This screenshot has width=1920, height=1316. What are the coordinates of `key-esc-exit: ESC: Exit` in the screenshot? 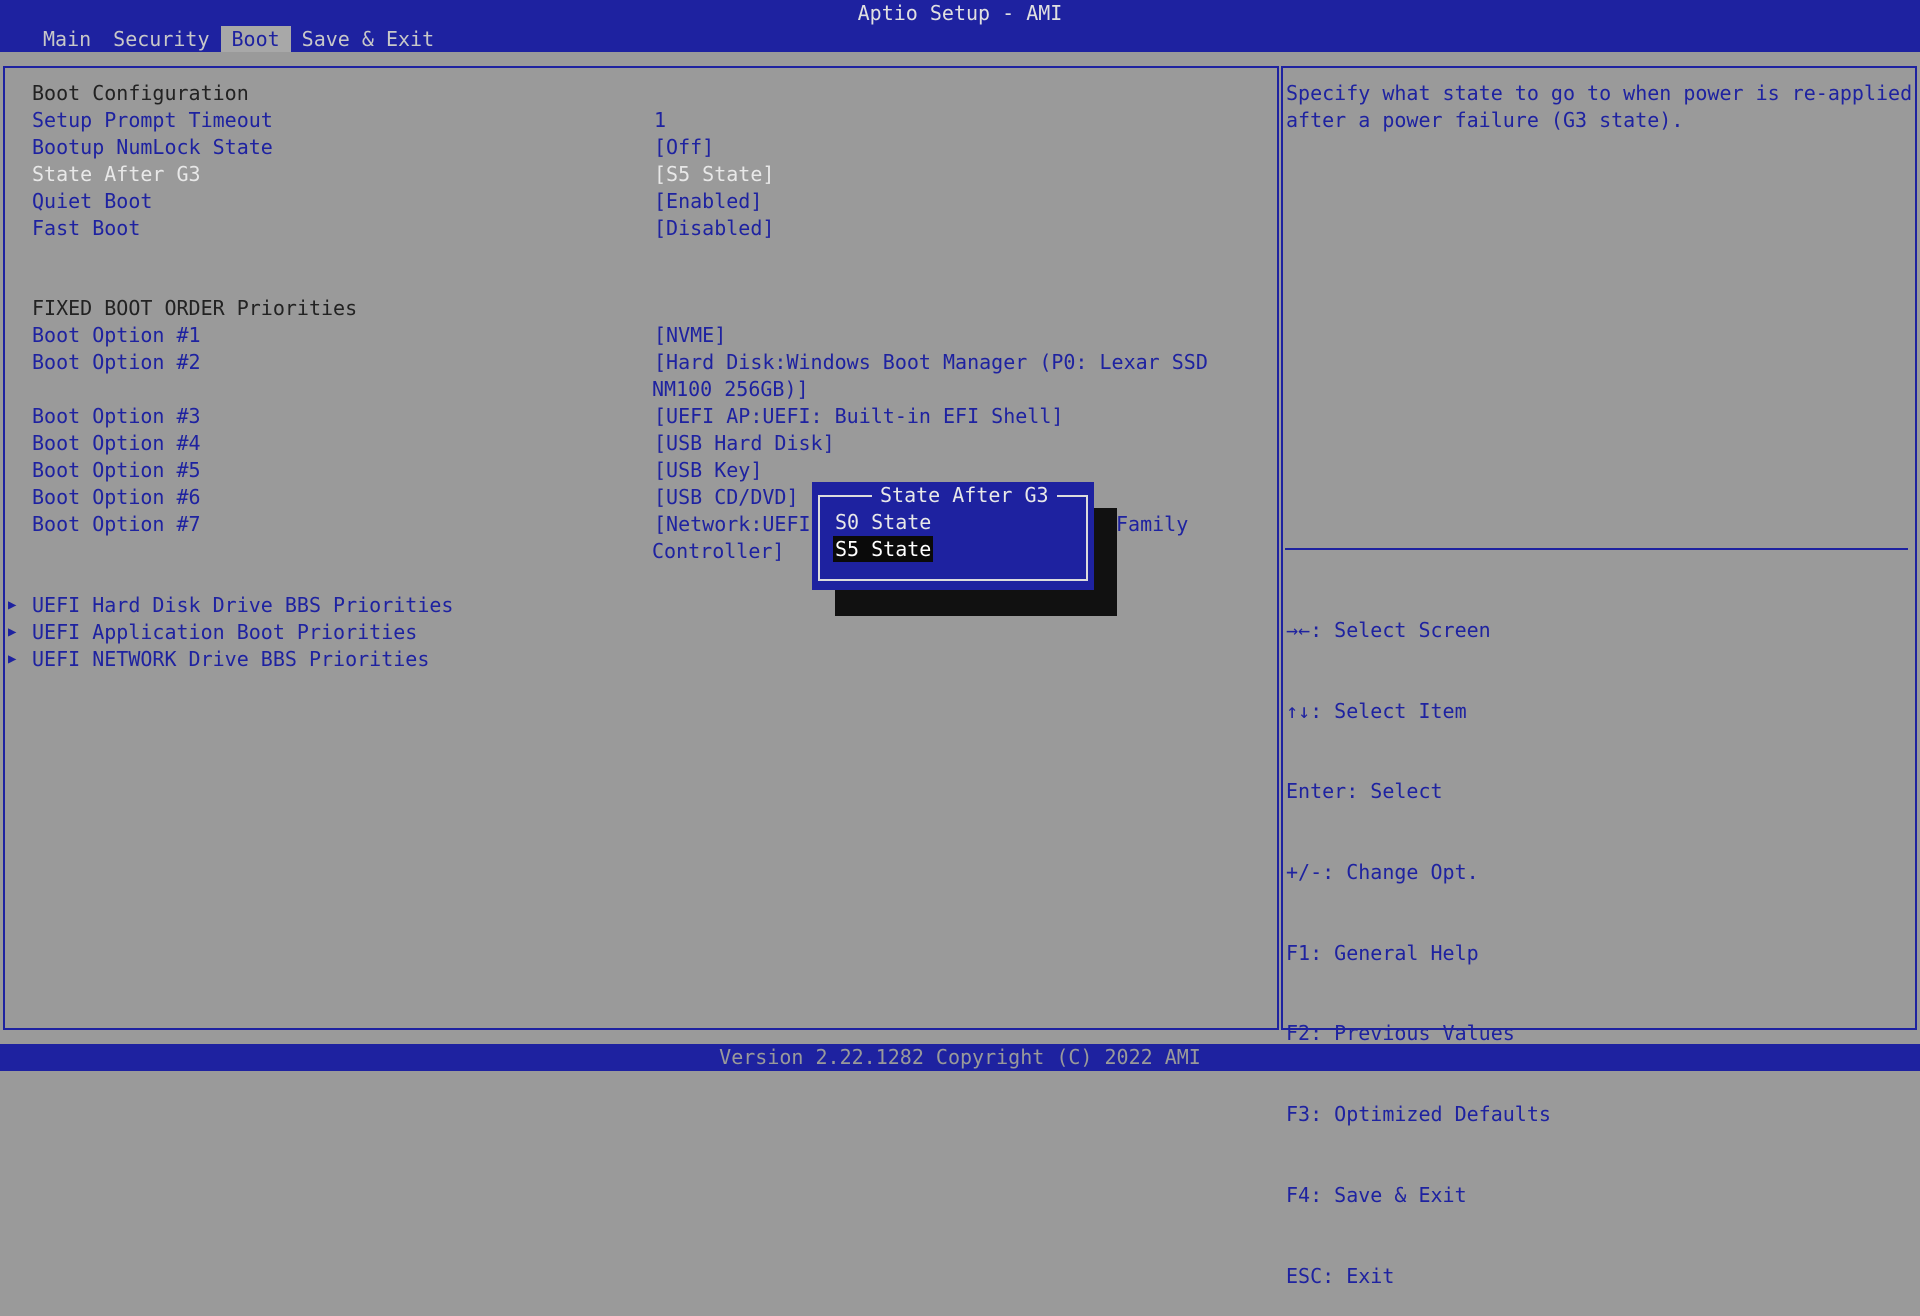 It's located at (1340, 1275).